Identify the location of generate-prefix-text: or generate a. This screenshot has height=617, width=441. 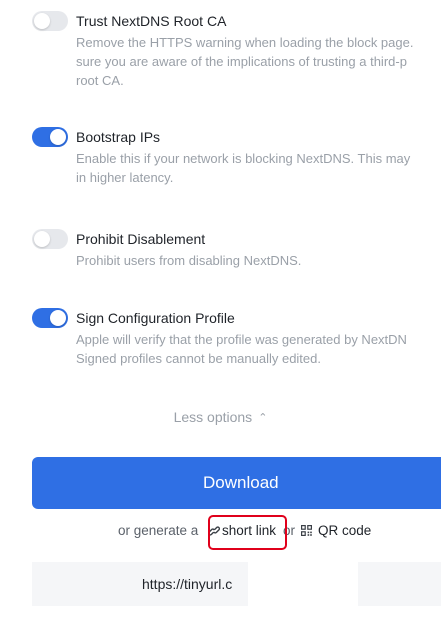
(158, 530).